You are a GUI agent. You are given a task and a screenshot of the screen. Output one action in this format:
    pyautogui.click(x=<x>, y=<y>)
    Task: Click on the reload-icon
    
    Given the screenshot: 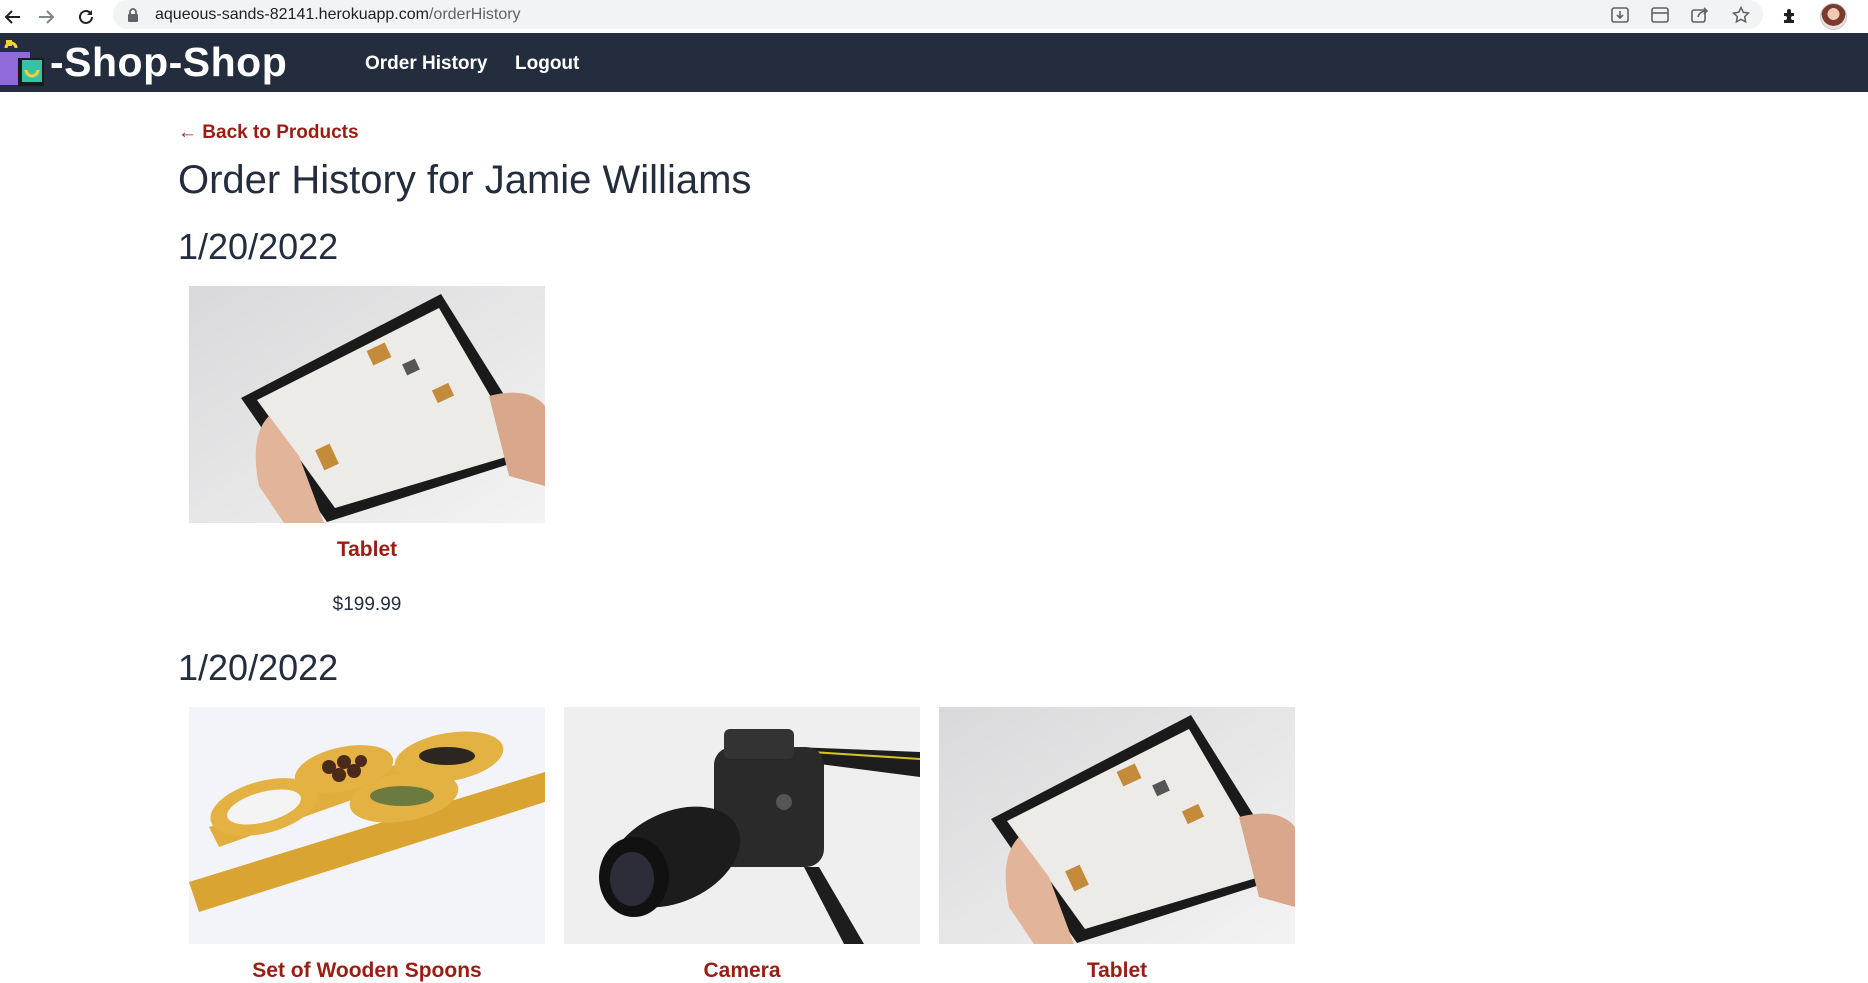 What is the action you would take?
    pyautogui.click(x=86, y=17)
    